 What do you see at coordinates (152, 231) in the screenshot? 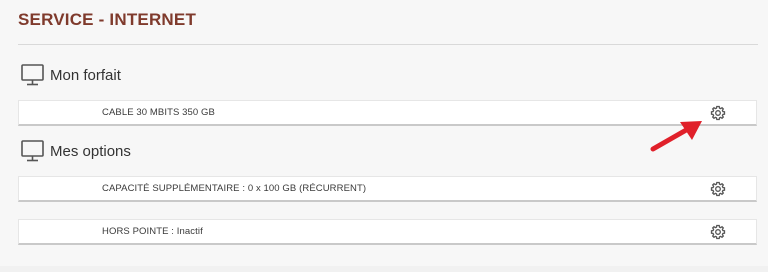
I see `option-label: HORS POINTE : Inactif` at bounding box center [152, 231].